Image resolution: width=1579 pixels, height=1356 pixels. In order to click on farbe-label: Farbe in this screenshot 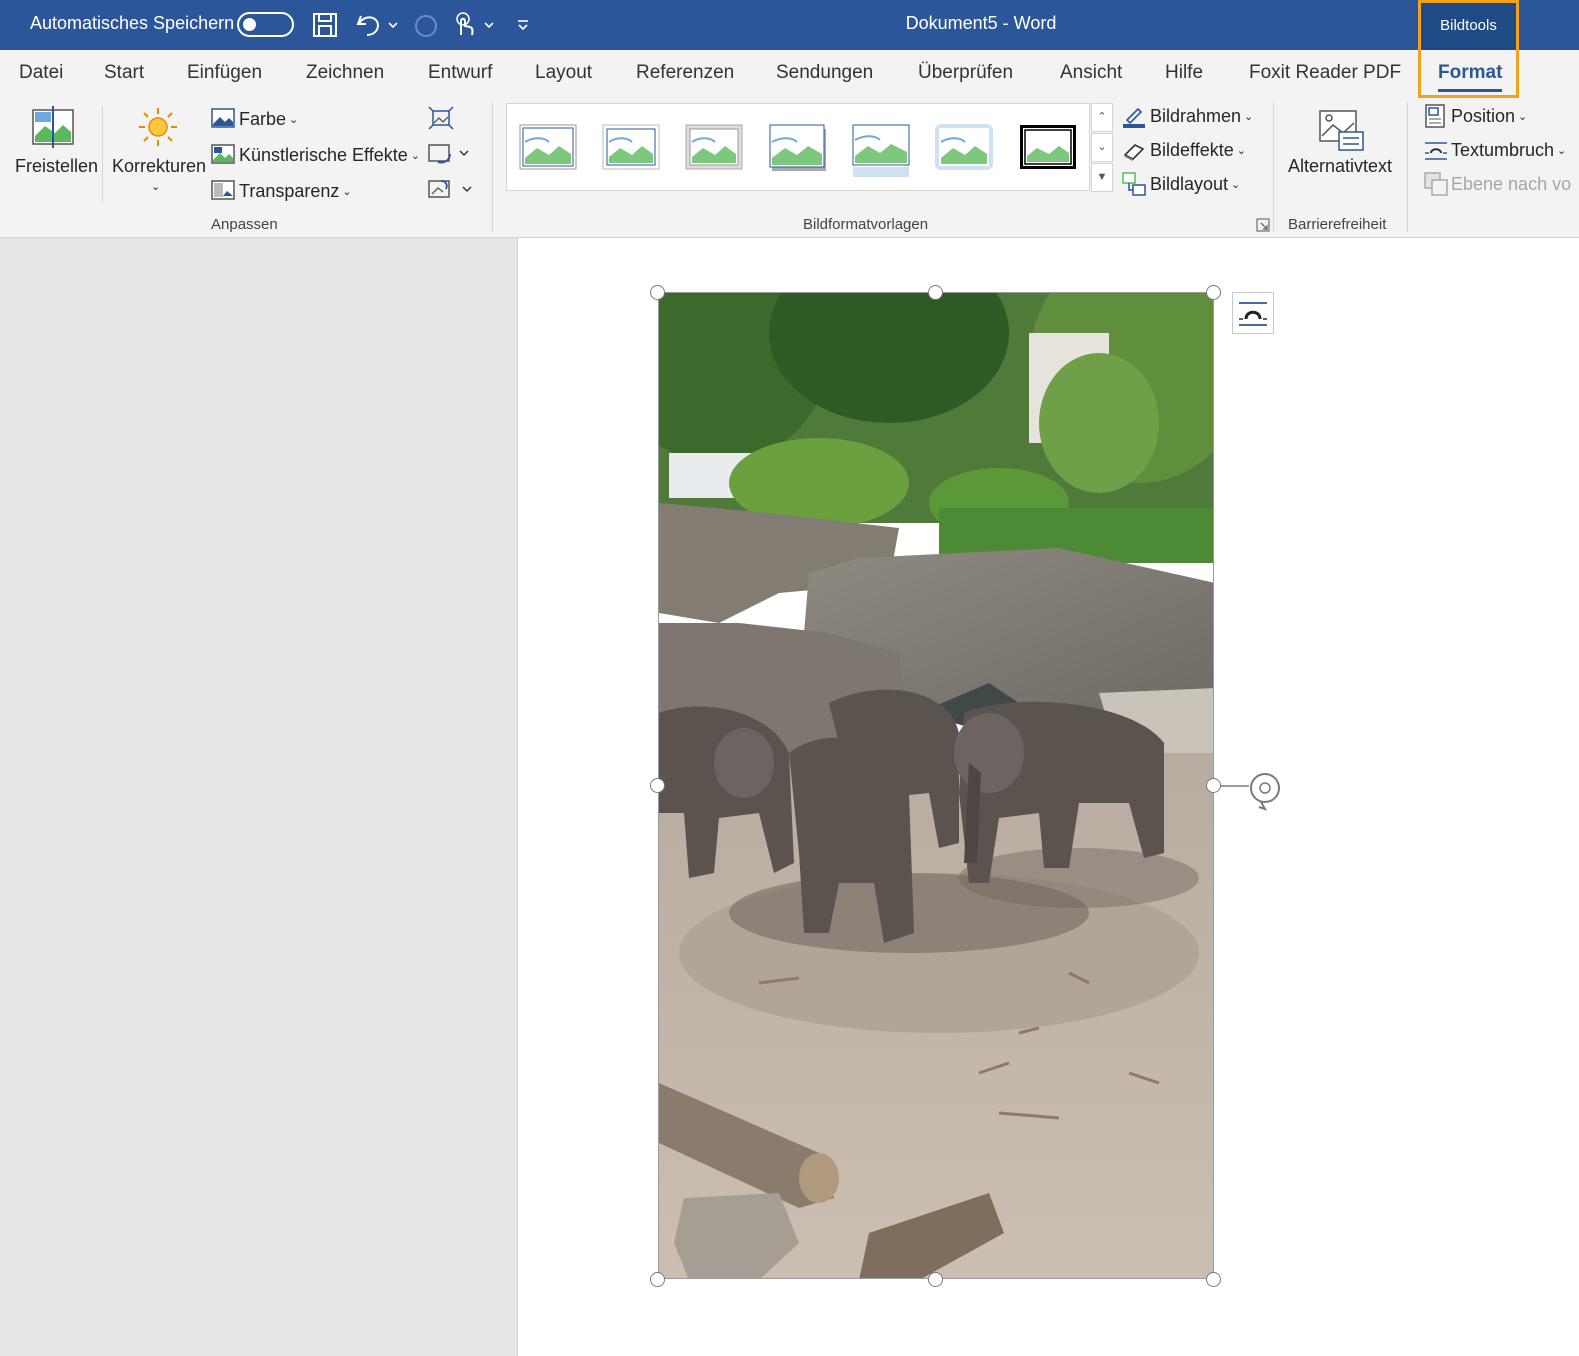, I will do `click(263, 119)`.